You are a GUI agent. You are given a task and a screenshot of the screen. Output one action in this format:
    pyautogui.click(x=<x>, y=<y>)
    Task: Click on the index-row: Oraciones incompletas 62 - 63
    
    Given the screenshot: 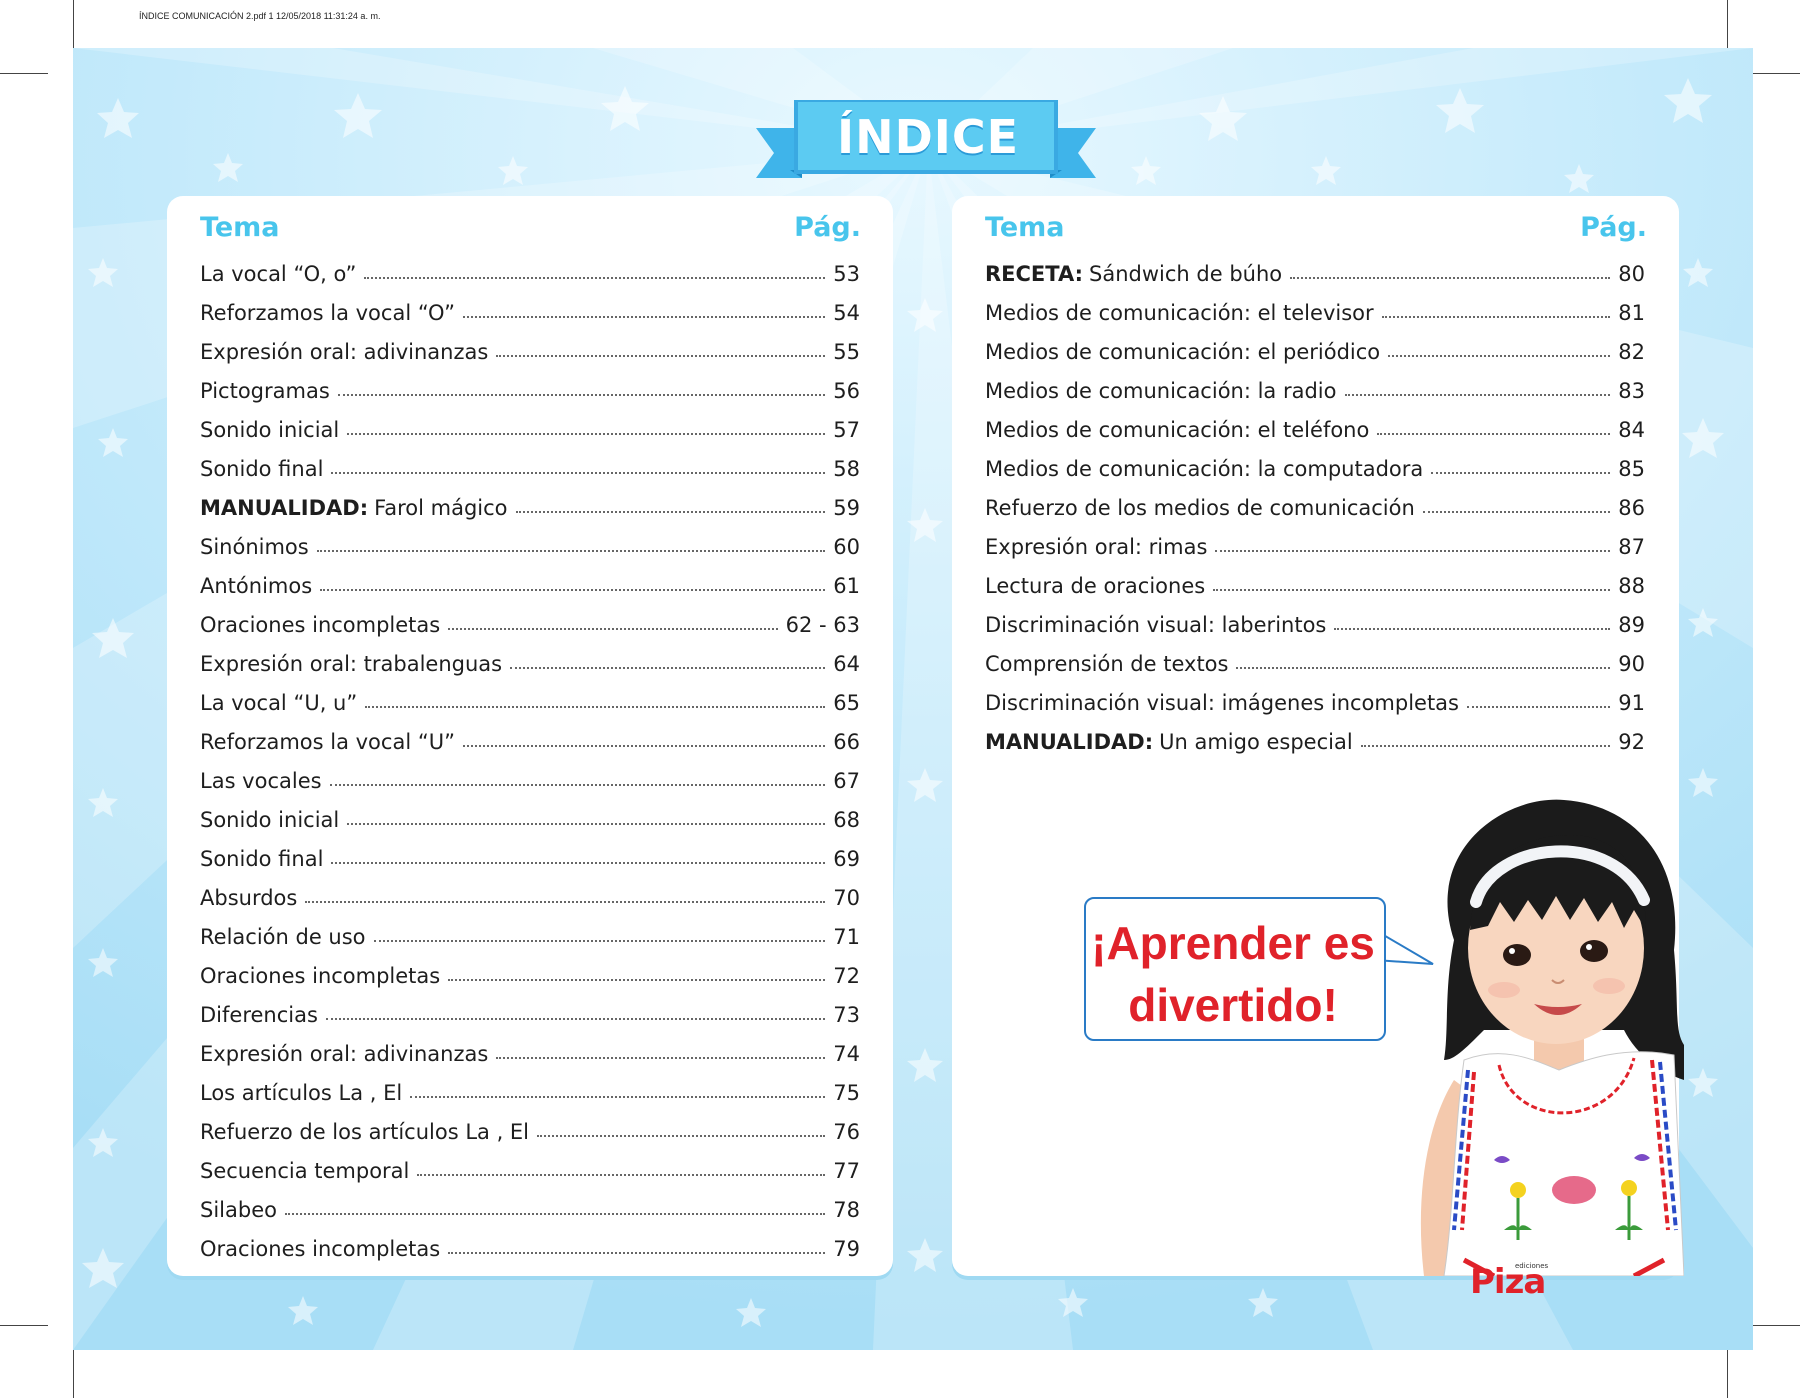 What is the action you would take?
    pyautogui.click(x=530, y=619)
    